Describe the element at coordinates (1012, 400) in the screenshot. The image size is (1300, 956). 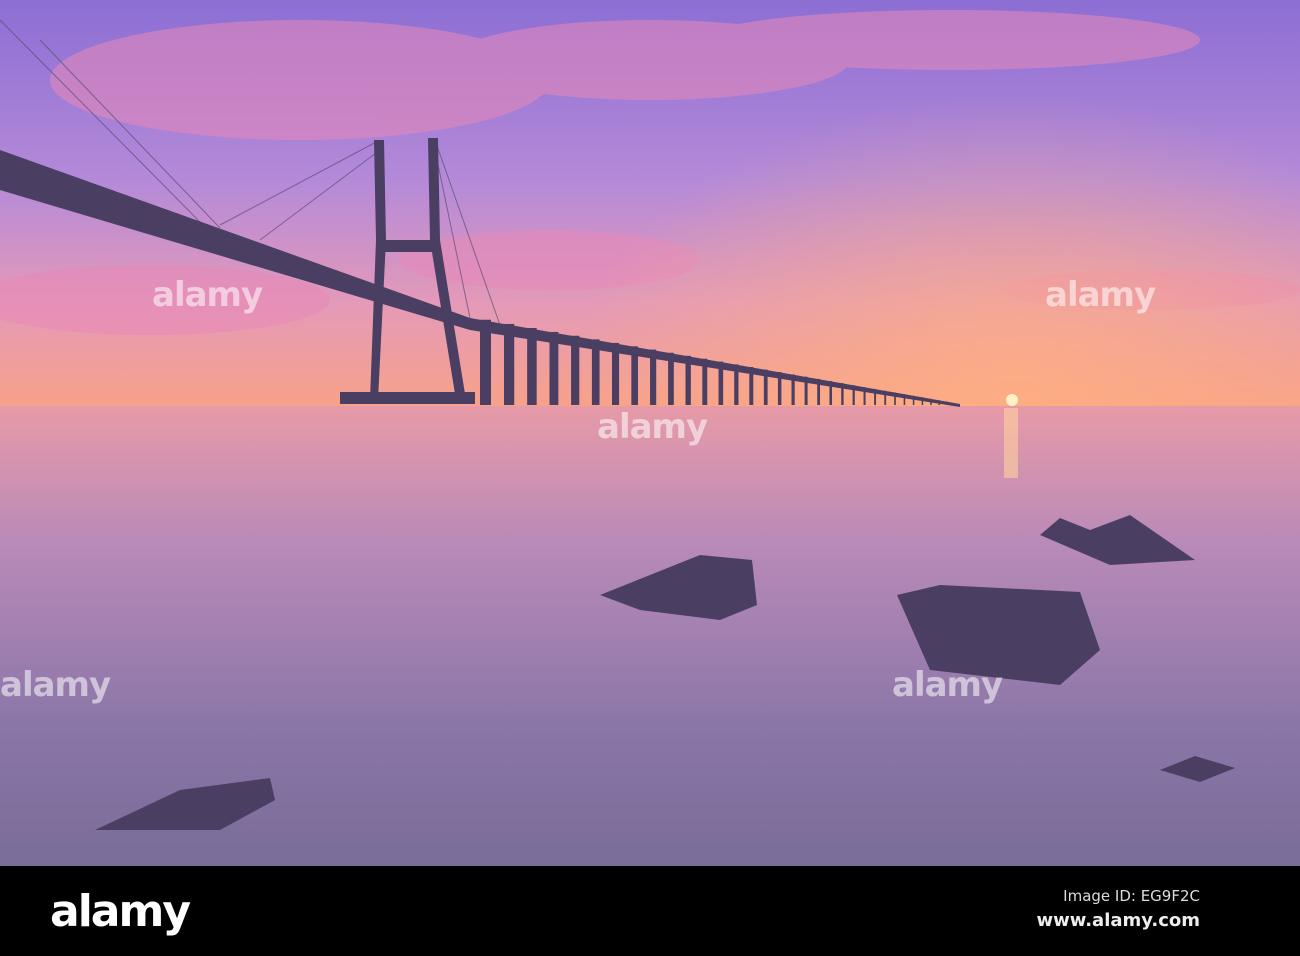
I see `sun` at that location.